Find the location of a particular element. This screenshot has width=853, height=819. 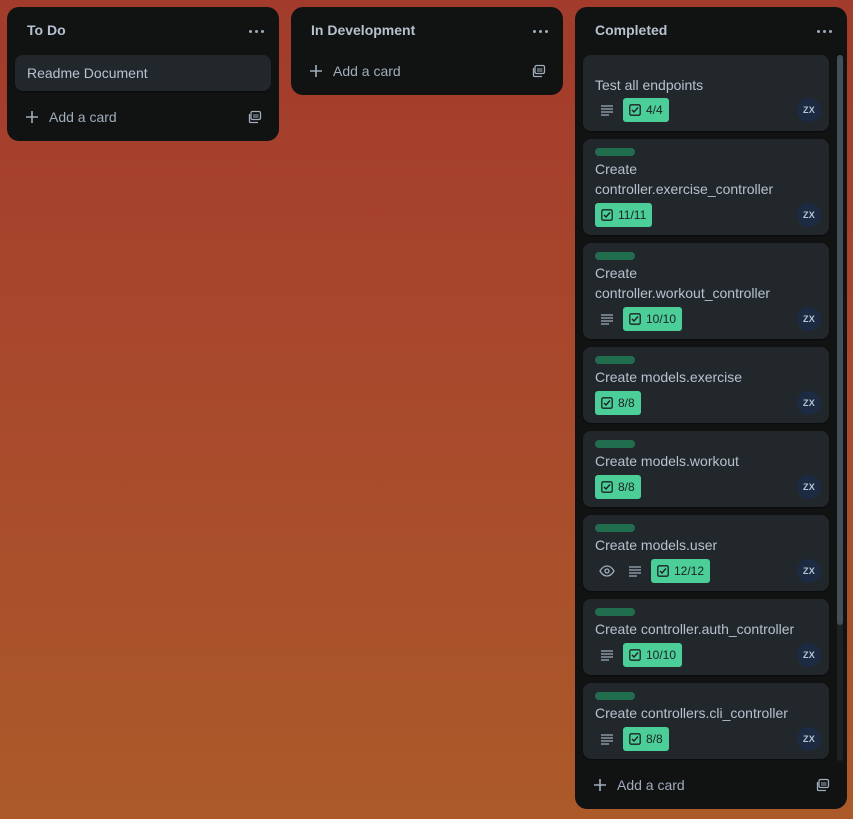

card-title: Test all endpoints is located at coordinates (649, 85).